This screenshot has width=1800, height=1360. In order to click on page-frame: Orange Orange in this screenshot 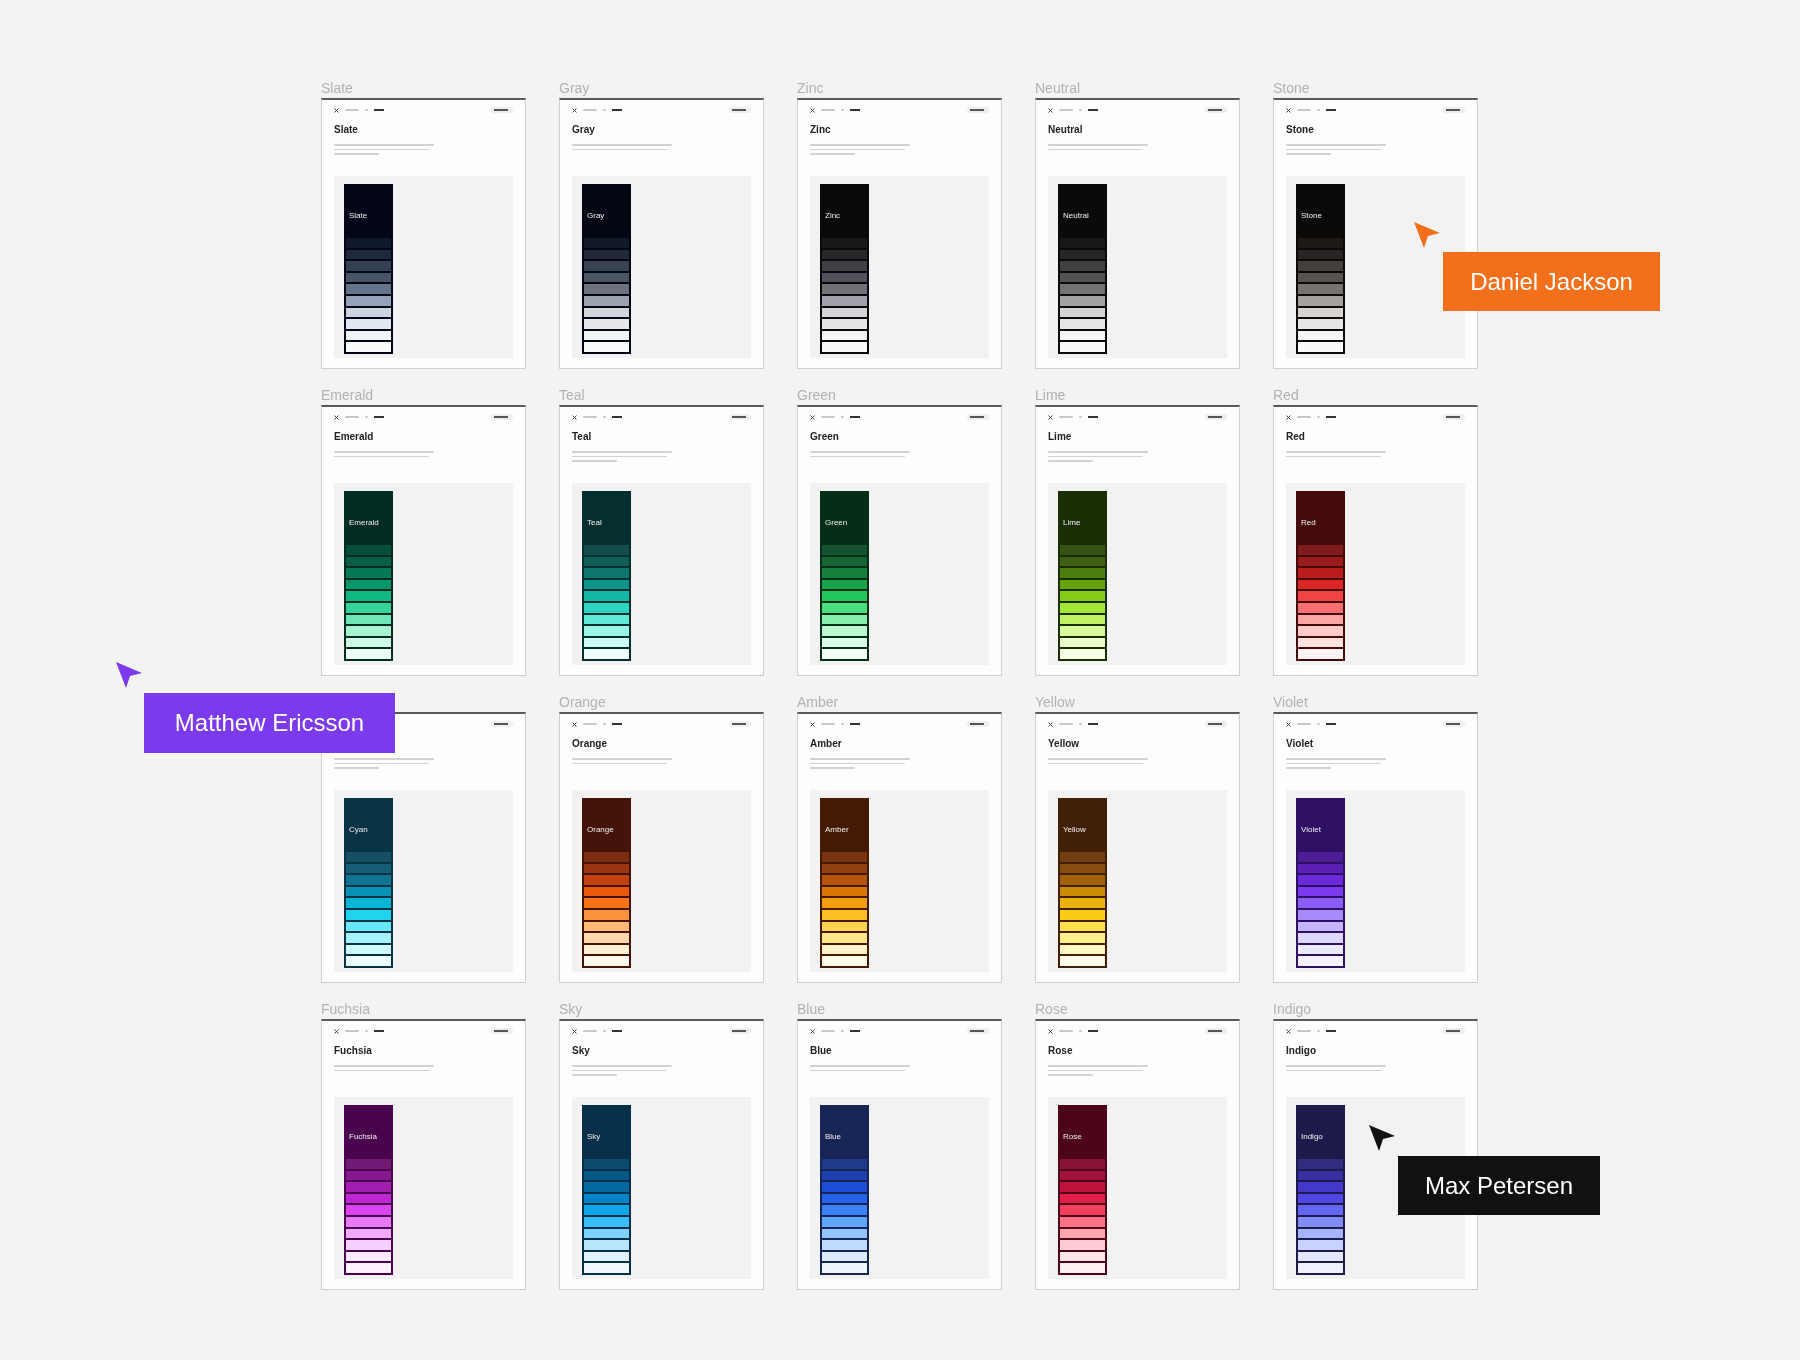, I will do `click(661, 847)`.